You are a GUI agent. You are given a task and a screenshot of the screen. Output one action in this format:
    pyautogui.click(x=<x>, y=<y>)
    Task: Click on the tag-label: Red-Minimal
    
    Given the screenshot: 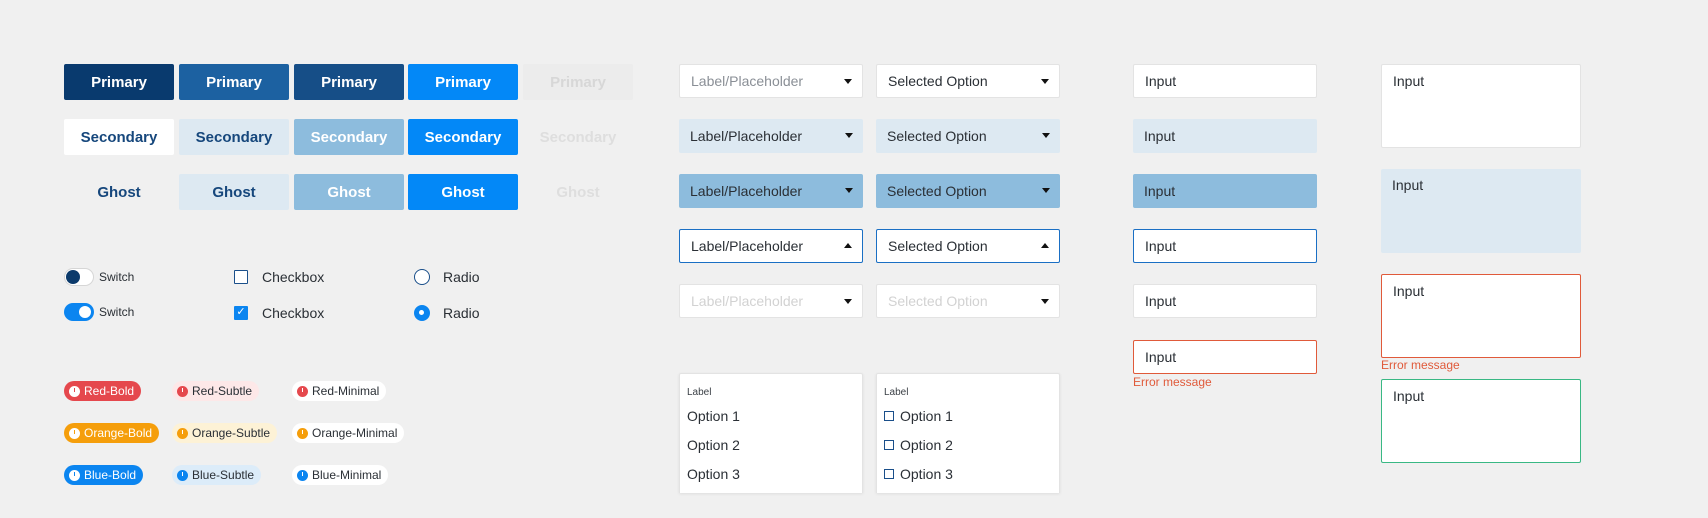 What is the action you would take?
    pyautogui.click(x=346, y=391)
    